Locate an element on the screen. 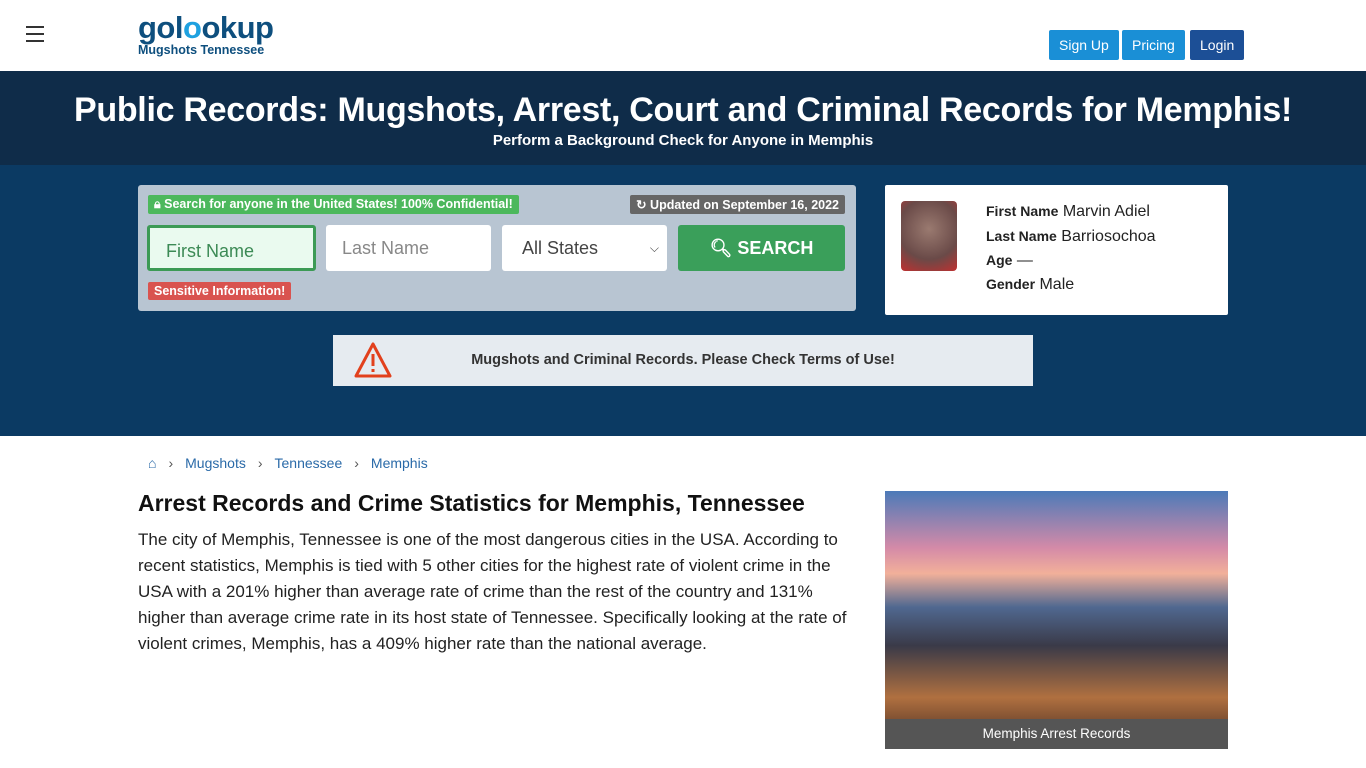 The image size is (1366, 768). breadcrumb-memphis: Memphis is located at coordinates (399, 463).